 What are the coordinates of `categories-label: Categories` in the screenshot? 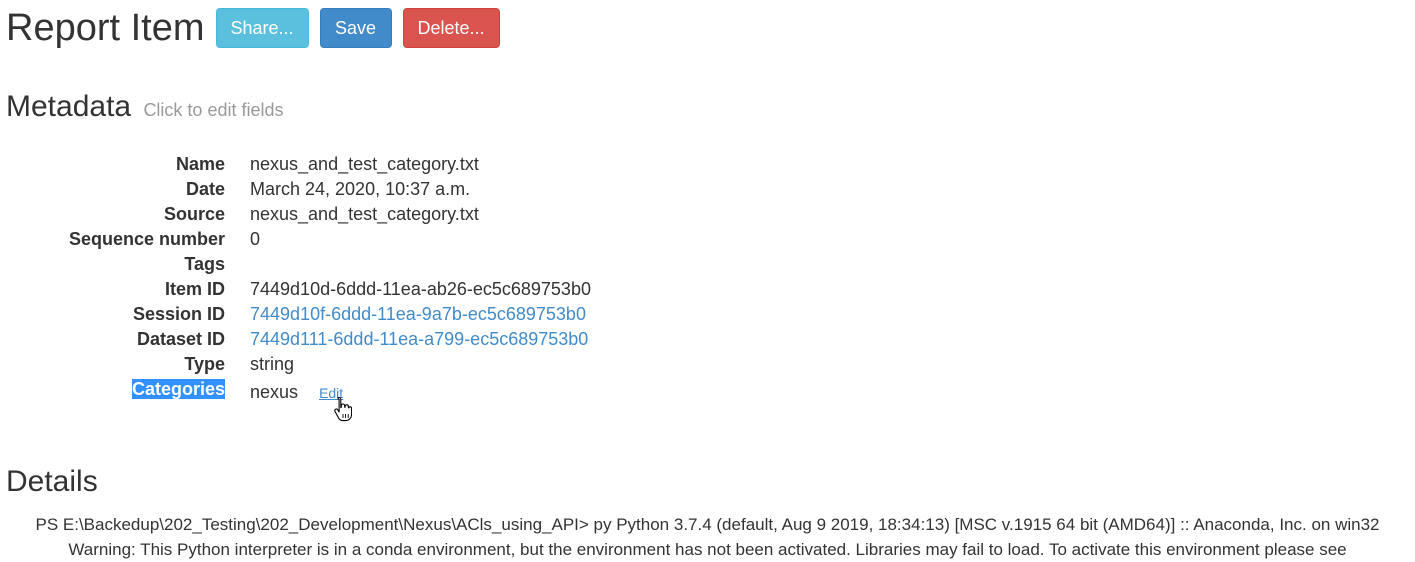 It's located at (178, 389).